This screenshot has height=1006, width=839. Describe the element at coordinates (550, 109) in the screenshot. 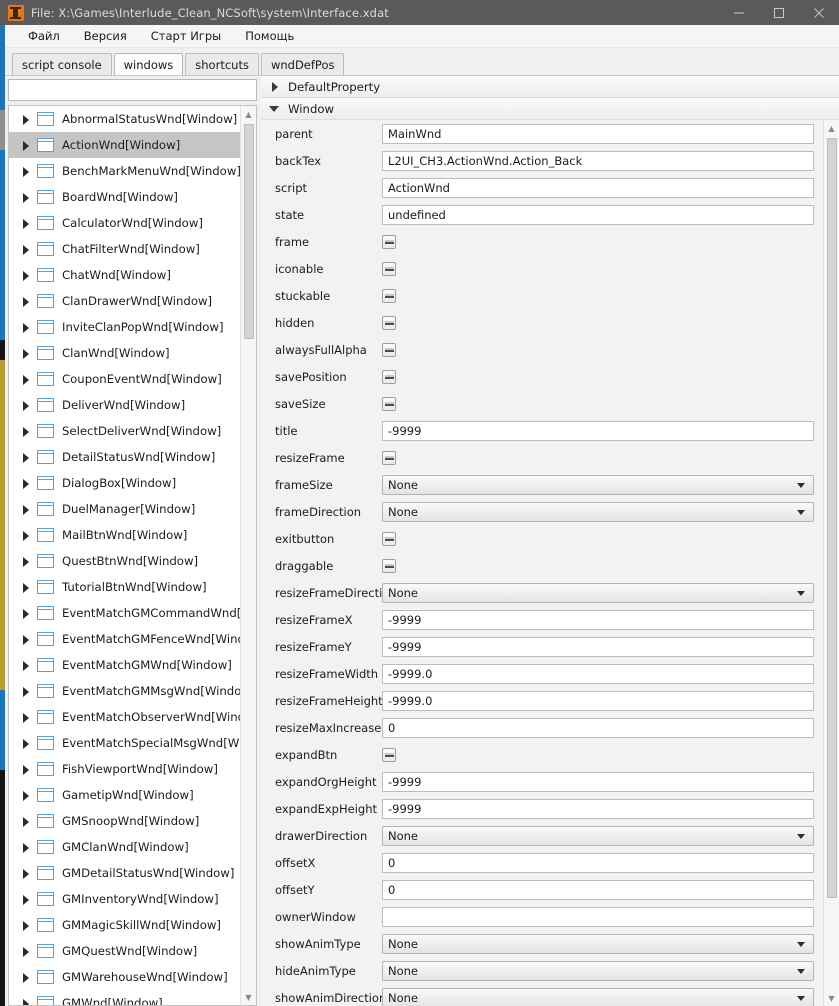

I see `group-header-window: Window` at that location.